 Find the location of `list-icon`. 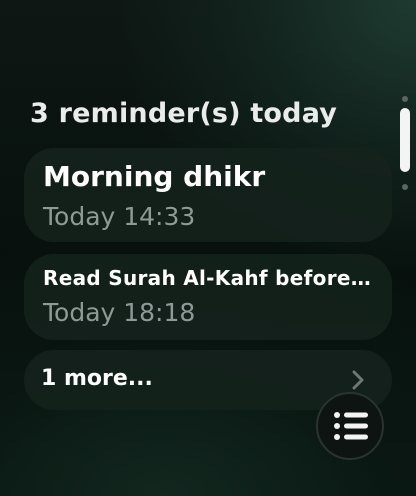

list-icon is located at coordinates (351, 426).